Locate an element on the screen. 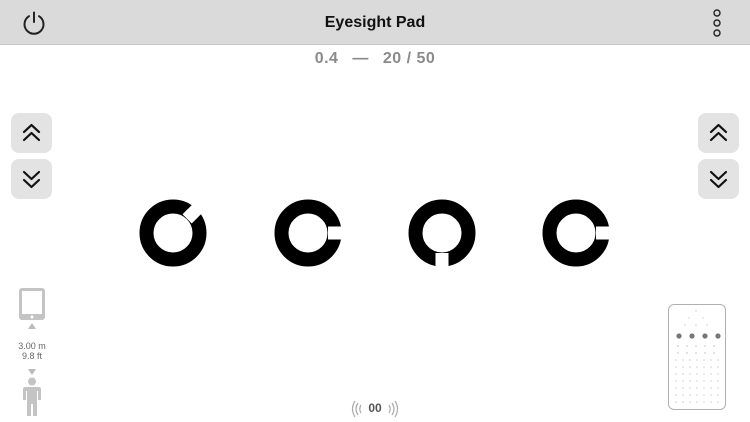 The height and width of the screenshot is (422, 750). distance-indicator: 3.00 m 9.8 ft is located at coordinates (32, 353).